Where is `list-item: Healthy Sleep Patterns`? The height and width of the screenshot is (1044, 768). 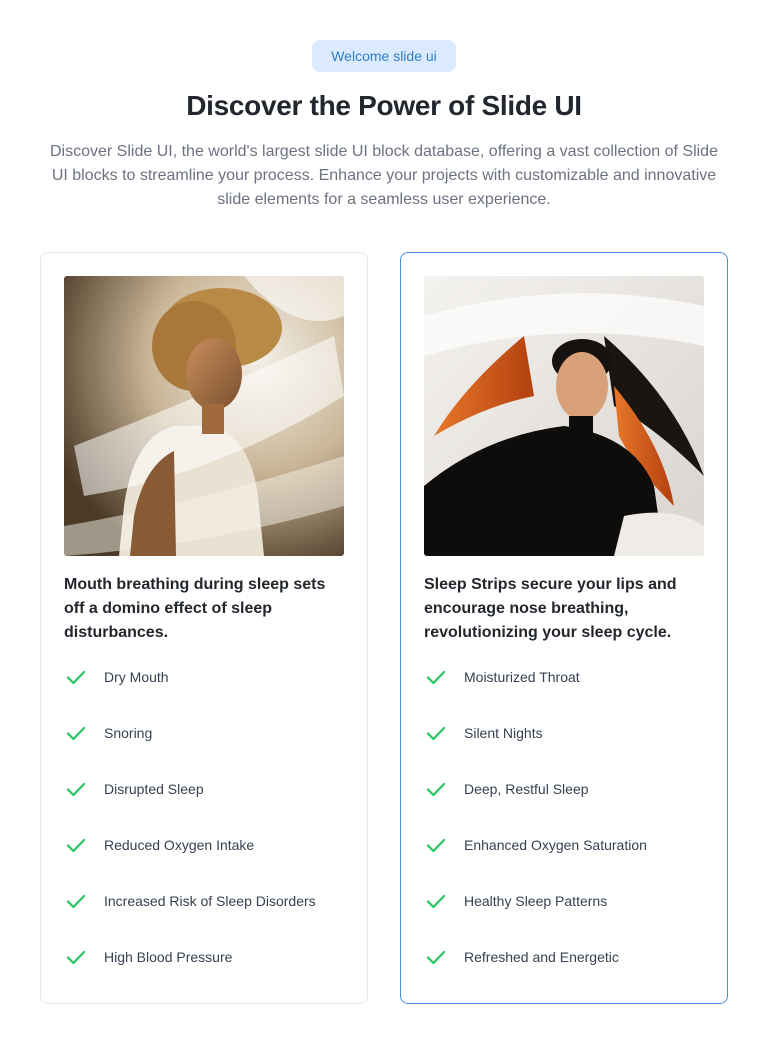 list-item: Healthy Sleep Patterns is located at coordinates (569, 917).